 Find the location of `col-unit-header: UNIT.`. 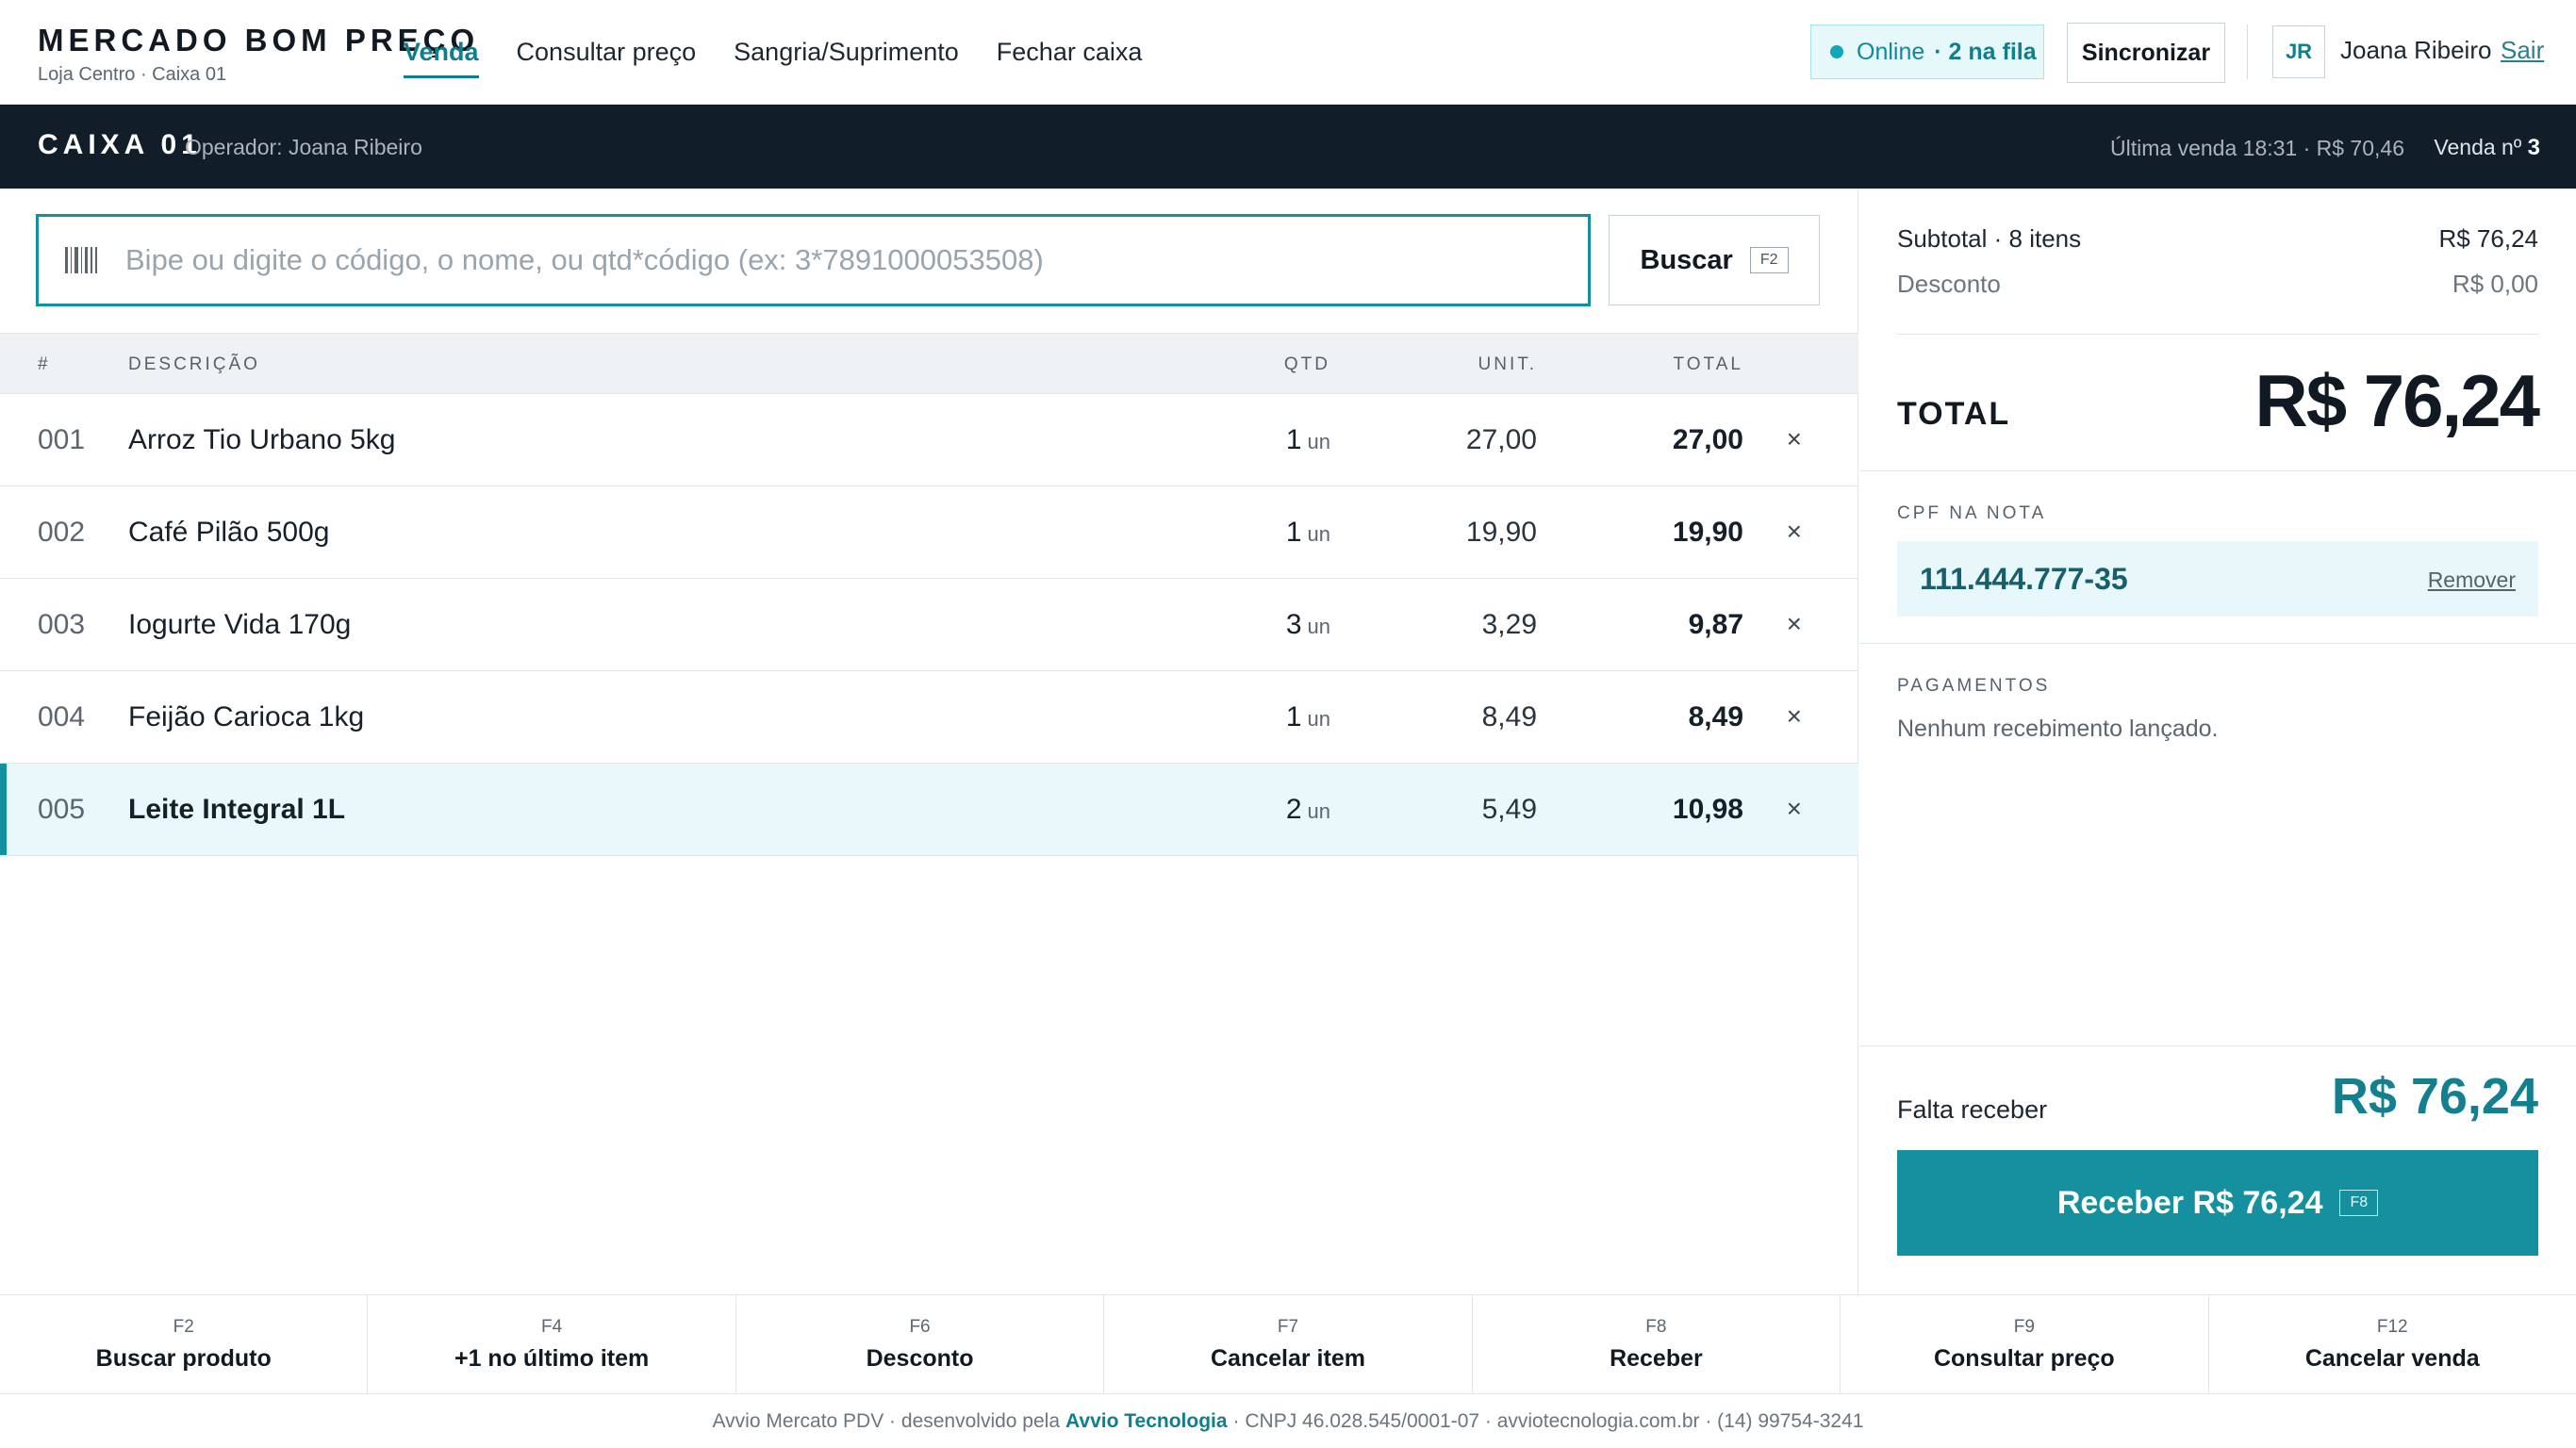

col-unit-header: UNIT. is located at coordinates (1507, 364).